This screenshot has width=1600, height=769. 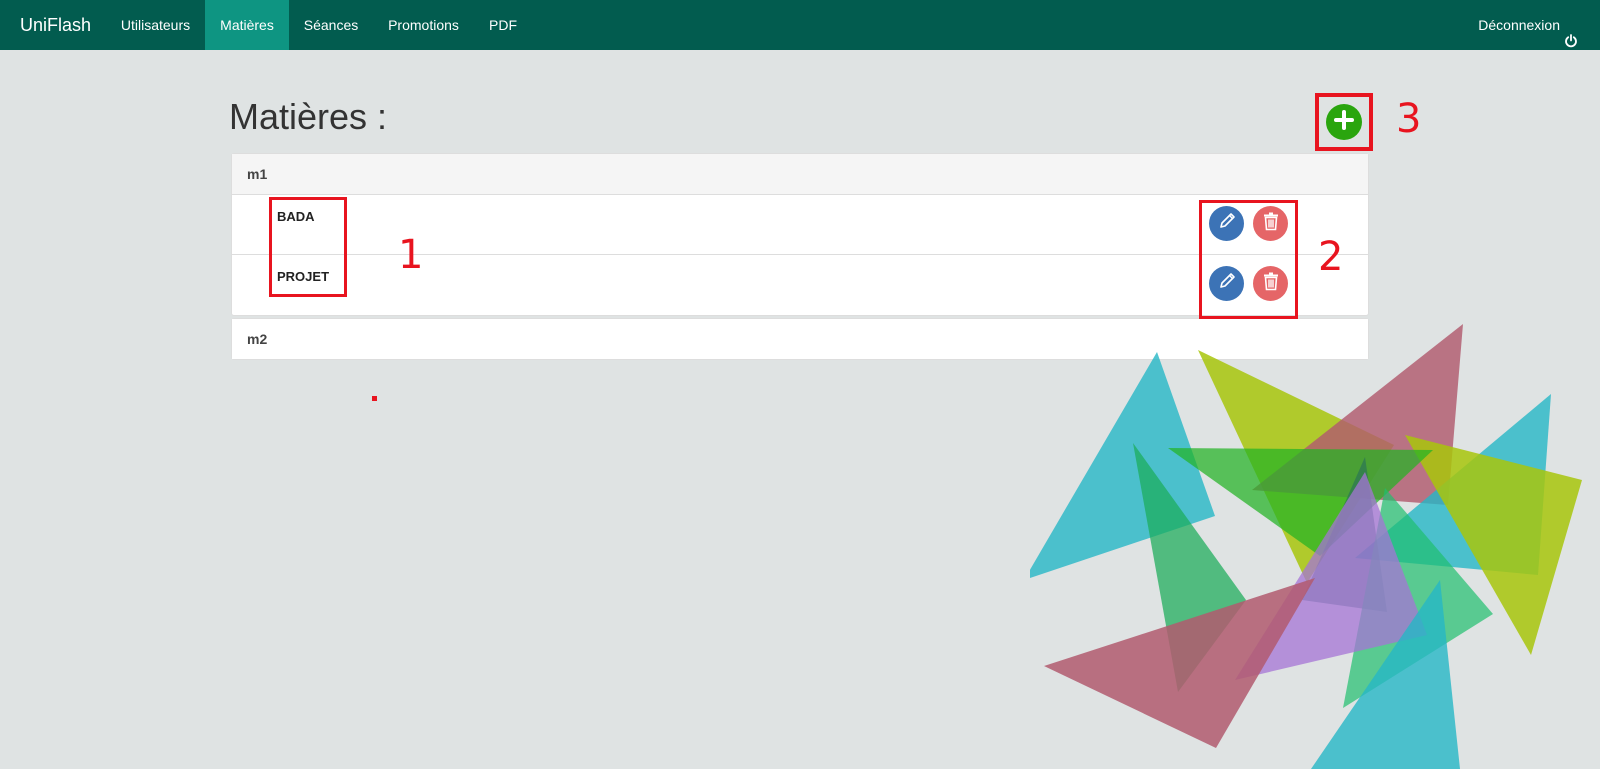 I want to click on subject-label: BADA, so click(x=296, y=216).